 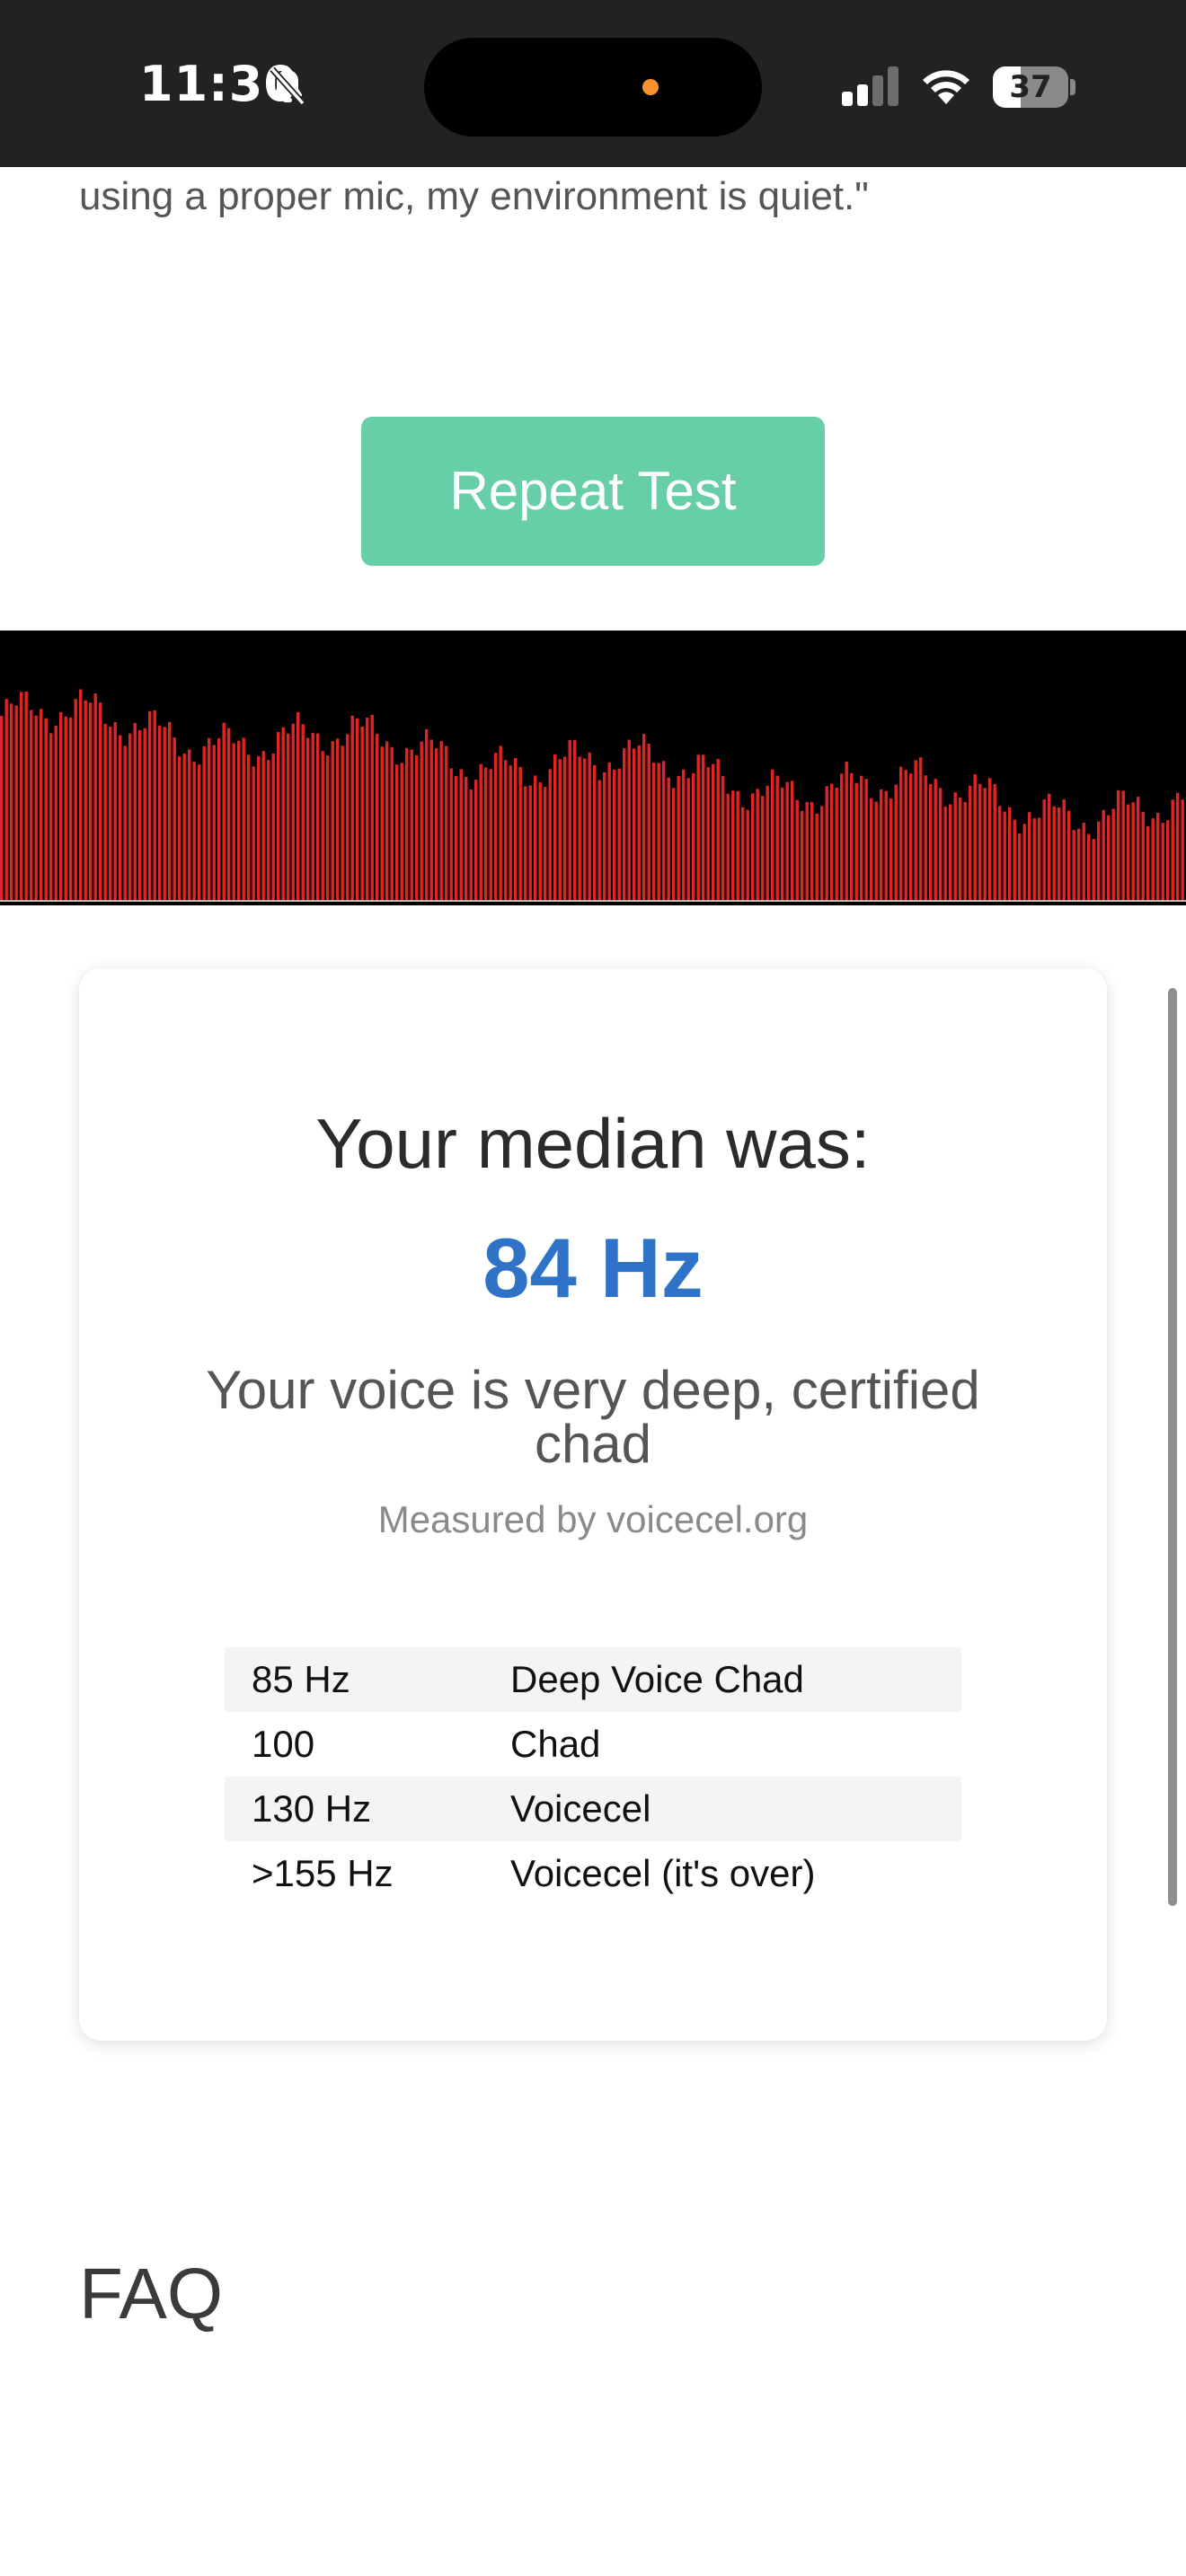 What do you see at coordinates (354, 1679) in the screenshot?
I see `range-hz: 85 Hz` at bounding box center [354, 1679].